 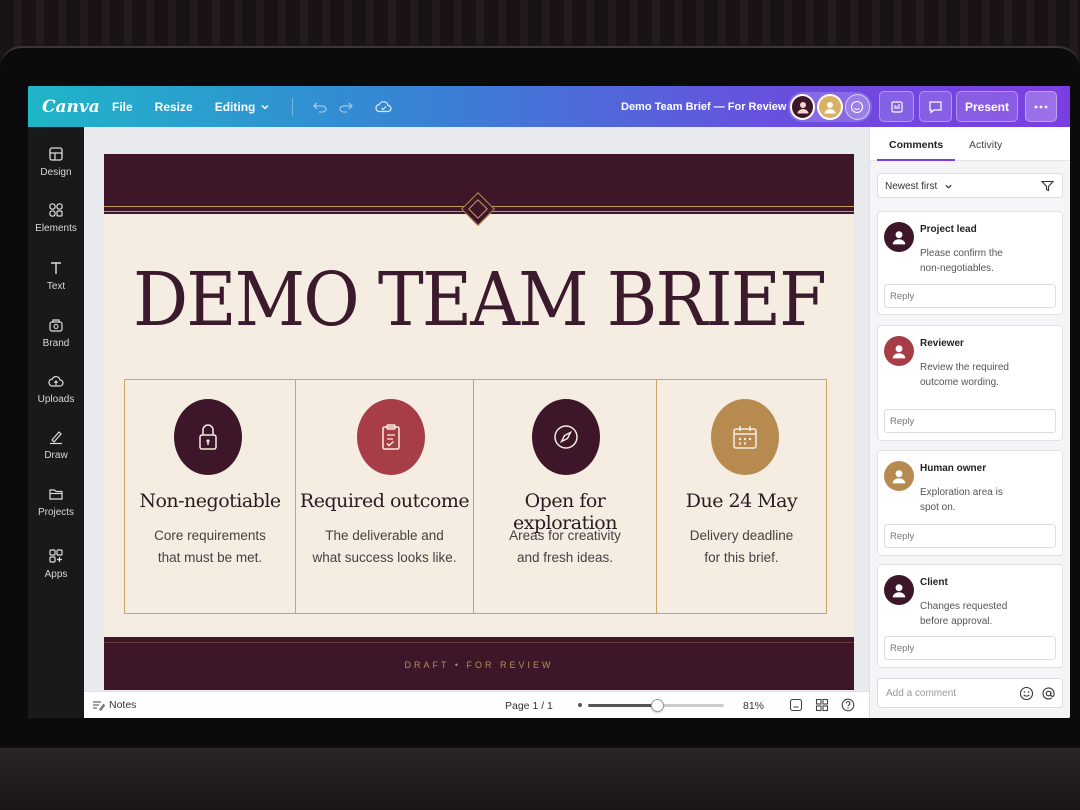 I want to click on comment-text: Please confirm the non-negotiables., so click(x=987, y=261).